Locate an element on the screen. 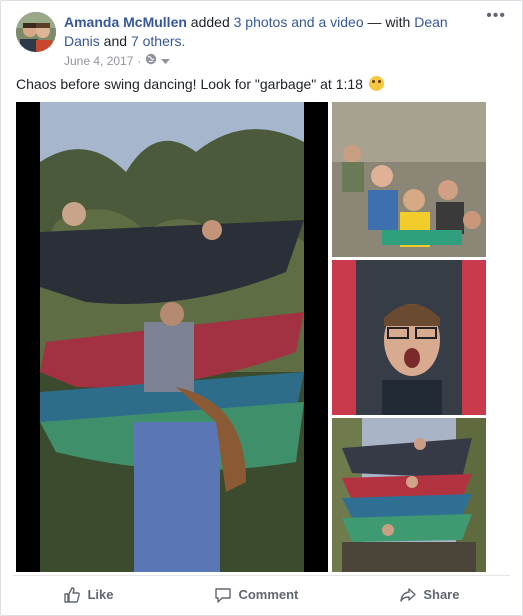 The height and width of the screenshot is (616, 523). like-label: Like is located at coordinates (100, 594).